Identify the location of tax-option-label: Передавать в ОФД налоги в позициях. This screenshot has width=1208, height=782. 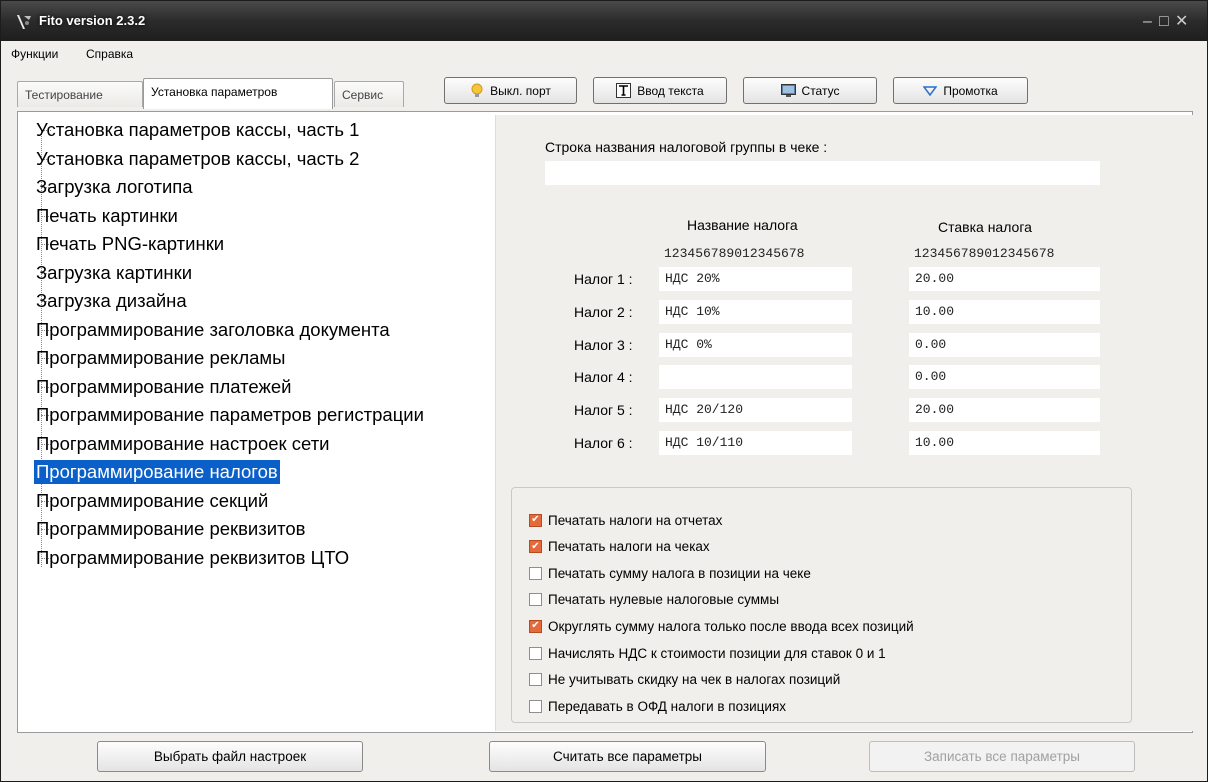
(667, 706).